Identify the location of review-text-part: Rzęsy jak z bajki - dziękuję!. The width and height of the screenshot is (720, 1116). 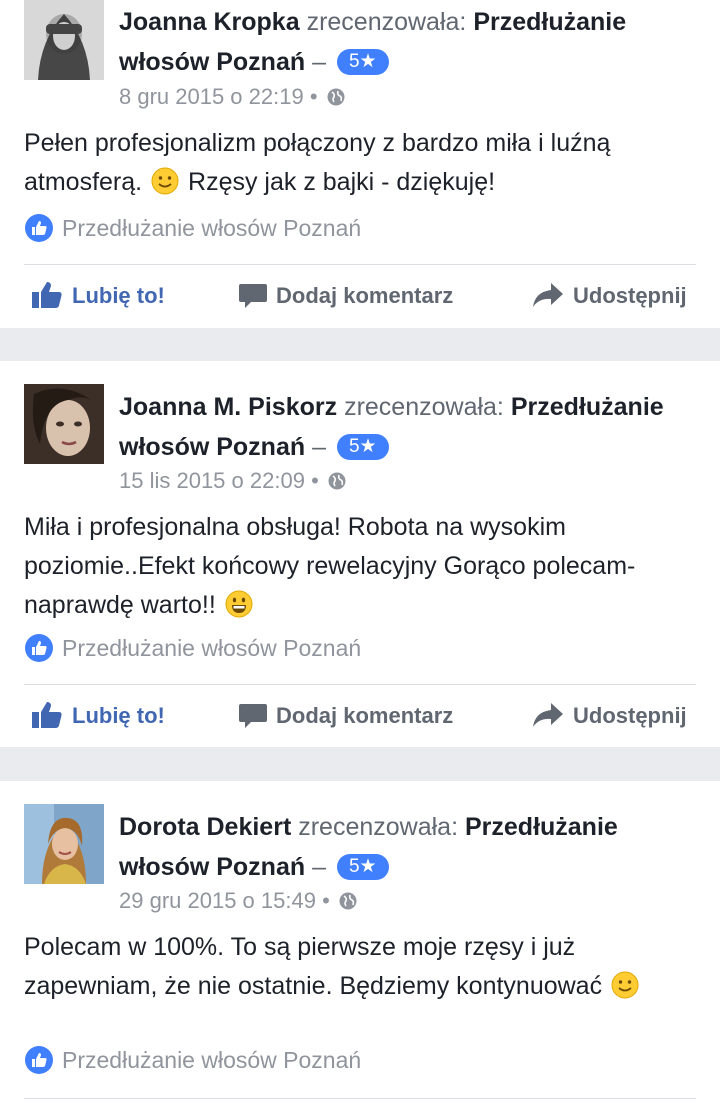
(338, 182).